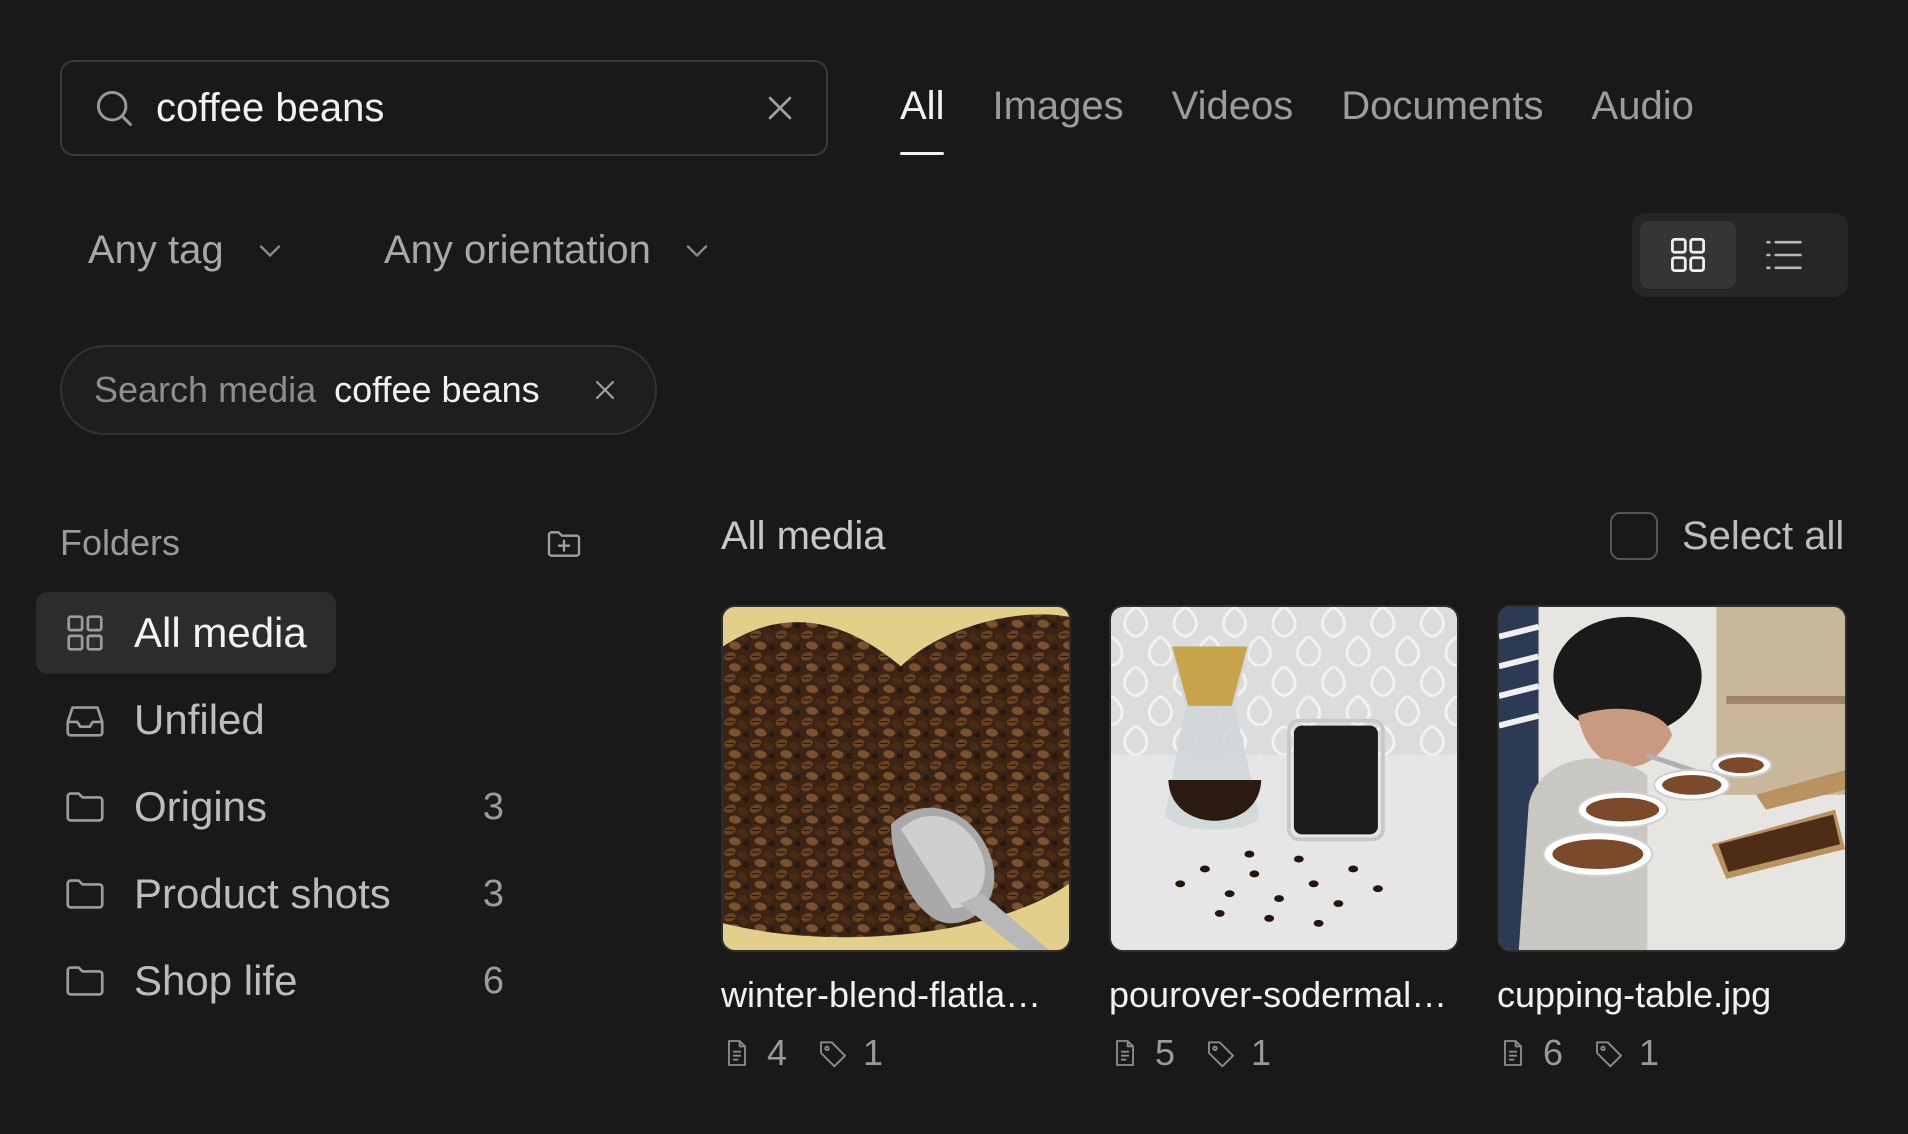  Describe the element at coordinates (85, 721) in the screenshot. I see `inbox-icon` at that location.